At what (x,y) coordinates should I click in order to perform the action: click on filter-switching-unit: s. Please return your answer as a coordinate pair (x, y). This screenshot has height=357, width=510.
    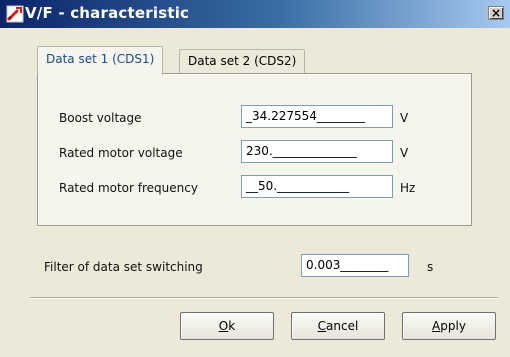
    Looking at the image, I should click on (430, 267).